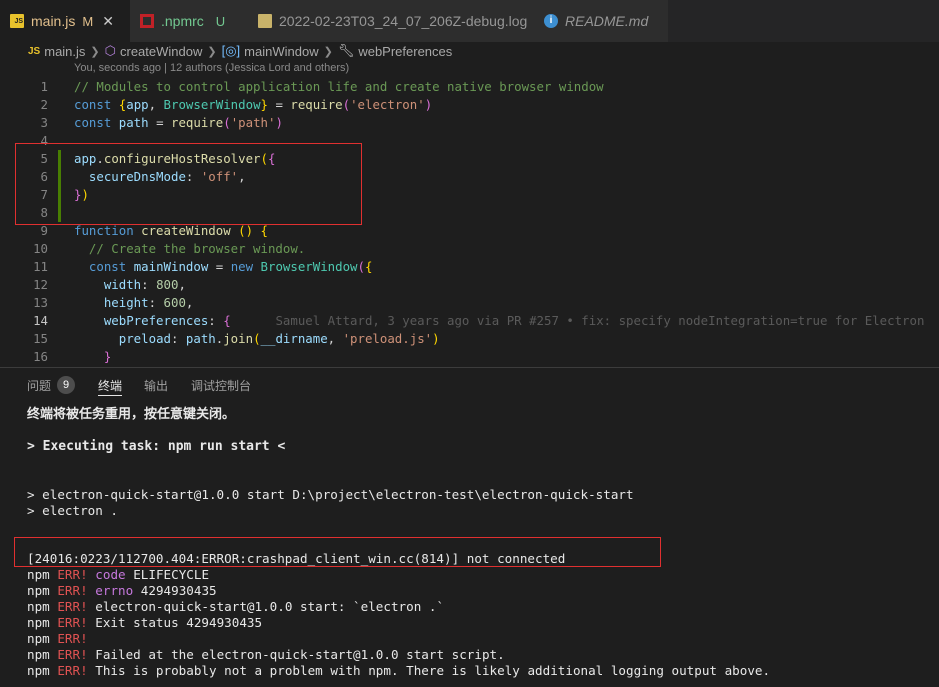 This screenshot has height=687, width=939. Describe the element at coordinates (469, 249) in the screenshot. I see `code-line: 10 // Create the browser window.` at that location.